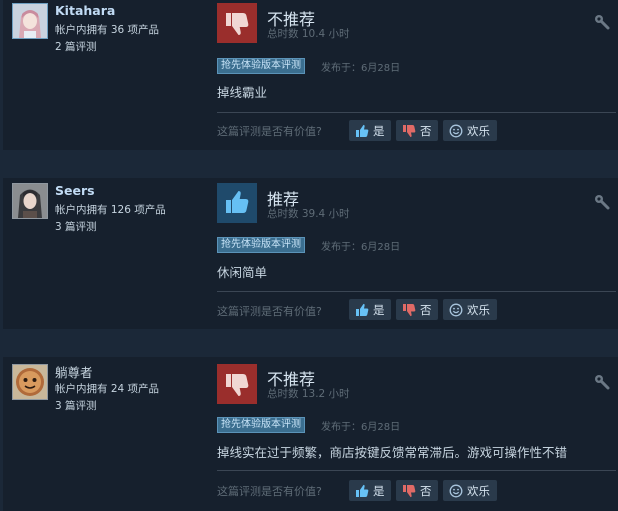 Image resolution: width=618 pixels, height=511 pixels. I want to click on hours-played: 总时数 10.4 小时, so click(308, 34).